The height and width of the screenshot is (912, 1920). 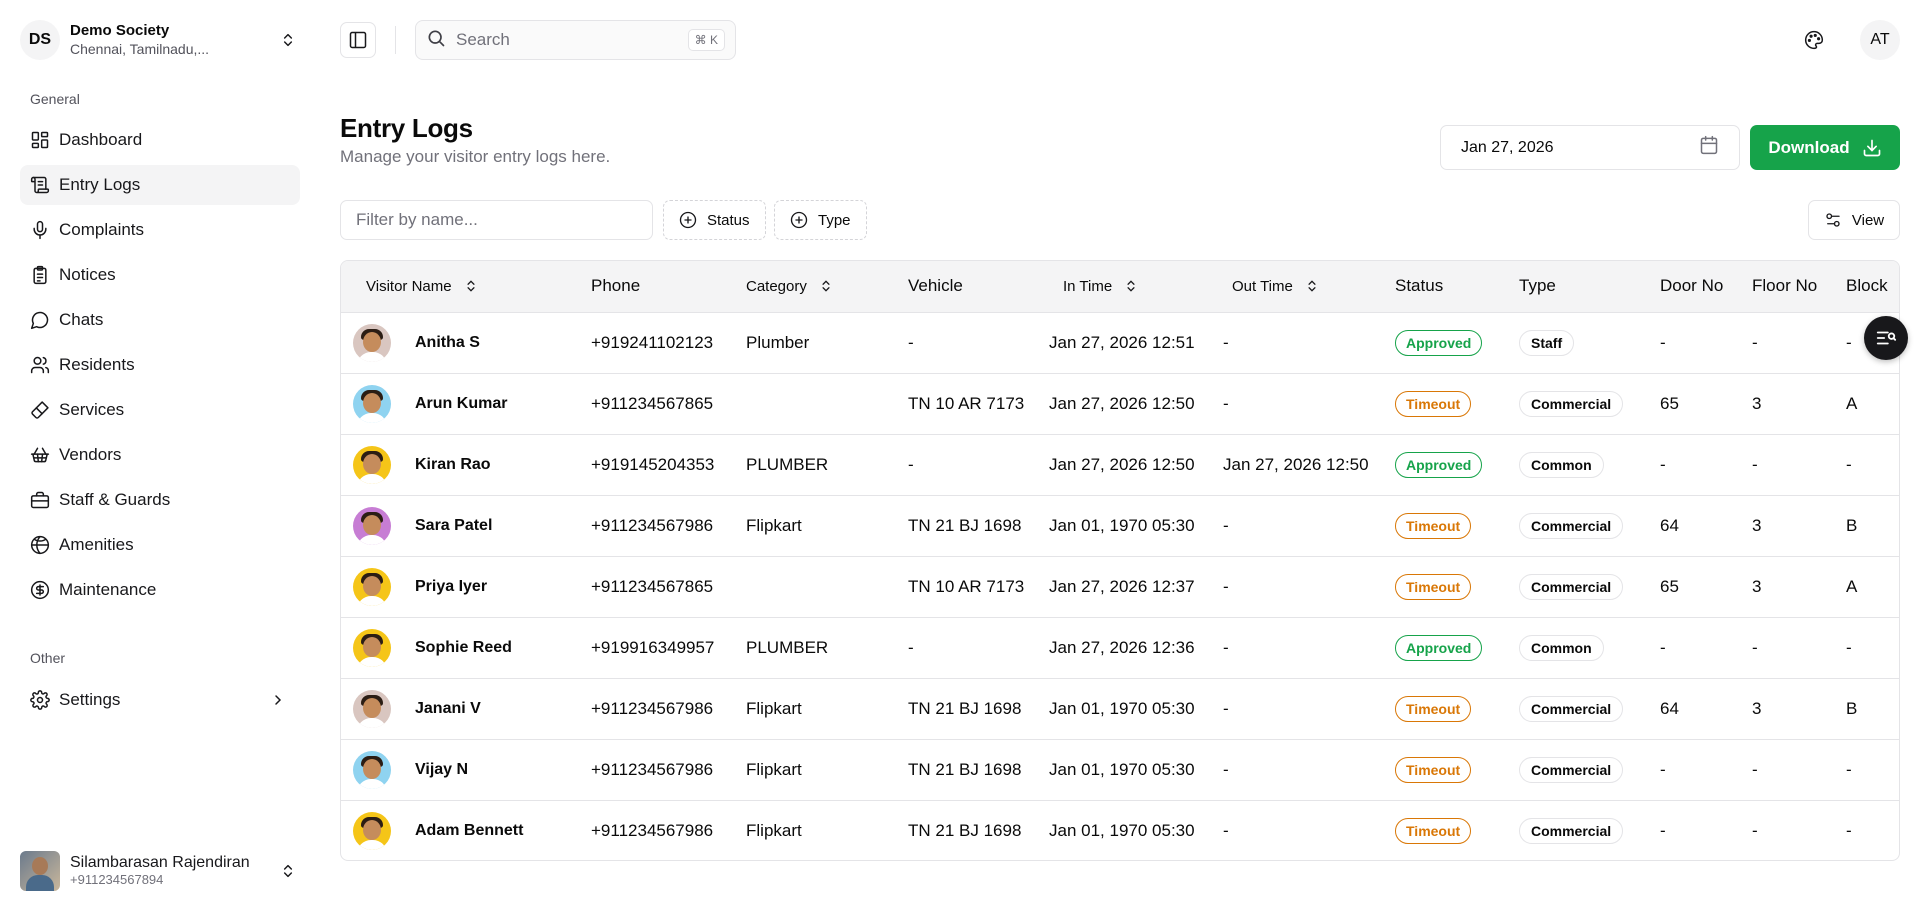 What do you see at coordinates (40, 140) in the screenshot?
I see `dashboard-icon` at bounding box center [40, 140].